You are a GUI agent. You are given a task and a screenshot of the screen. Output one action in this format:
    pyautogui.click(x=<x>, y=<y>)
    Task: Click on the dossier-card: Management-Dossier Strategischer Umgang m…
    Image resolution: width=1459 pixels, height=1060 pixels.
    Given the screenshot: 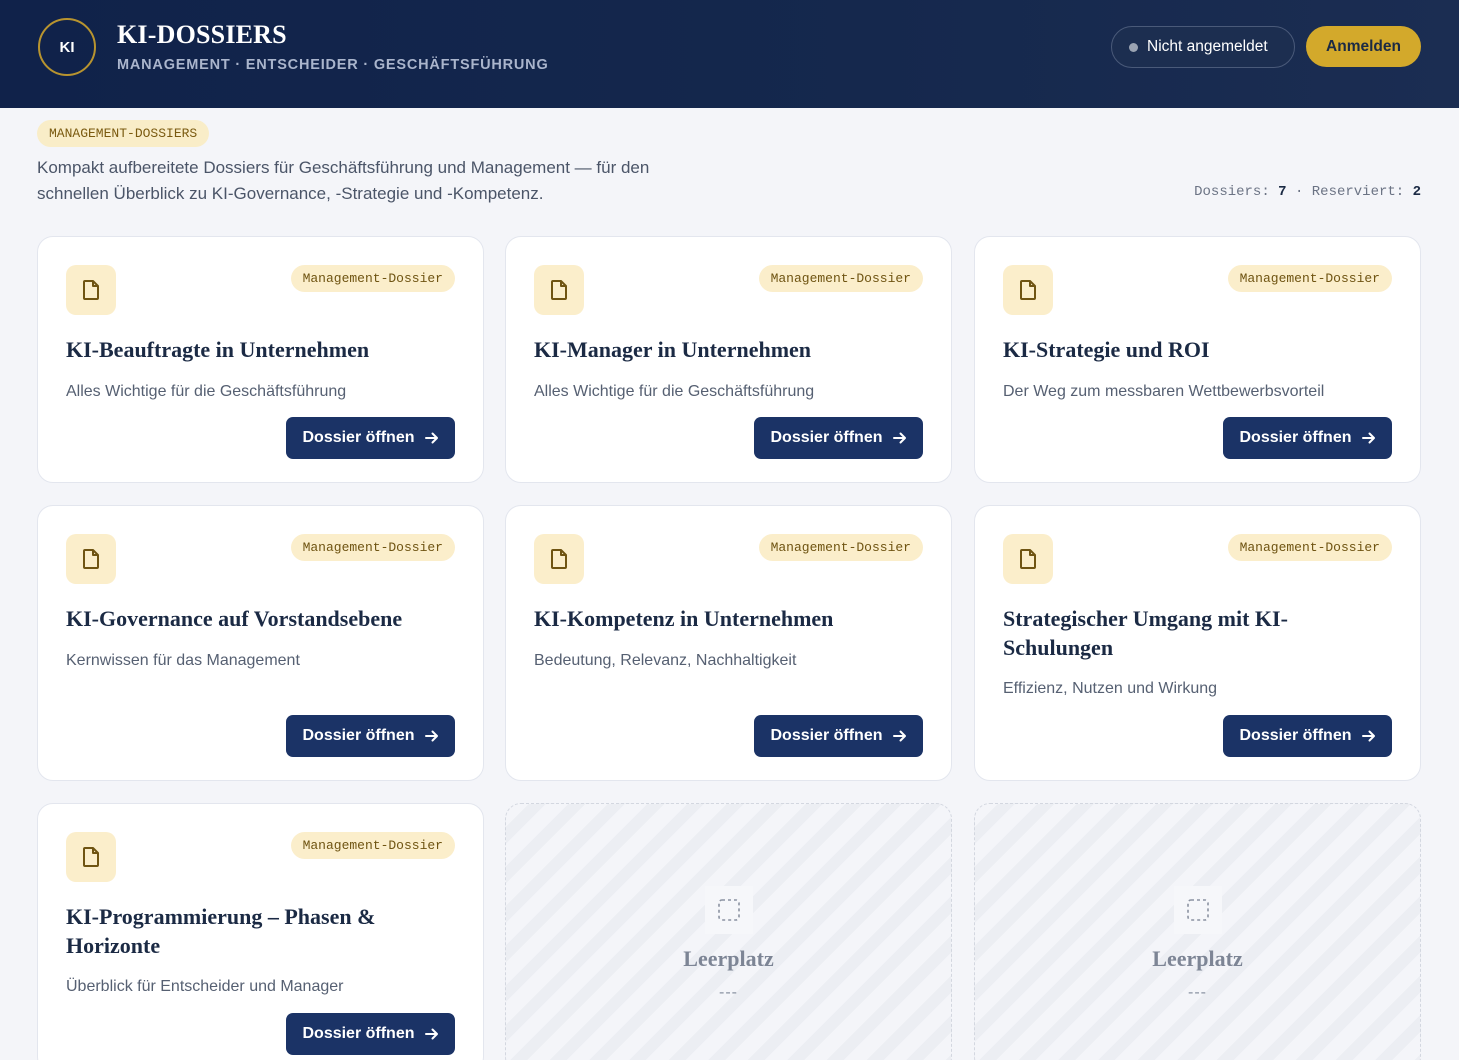 What is the action you would take?
    pyautogui.click(x=1197, y=643)
    